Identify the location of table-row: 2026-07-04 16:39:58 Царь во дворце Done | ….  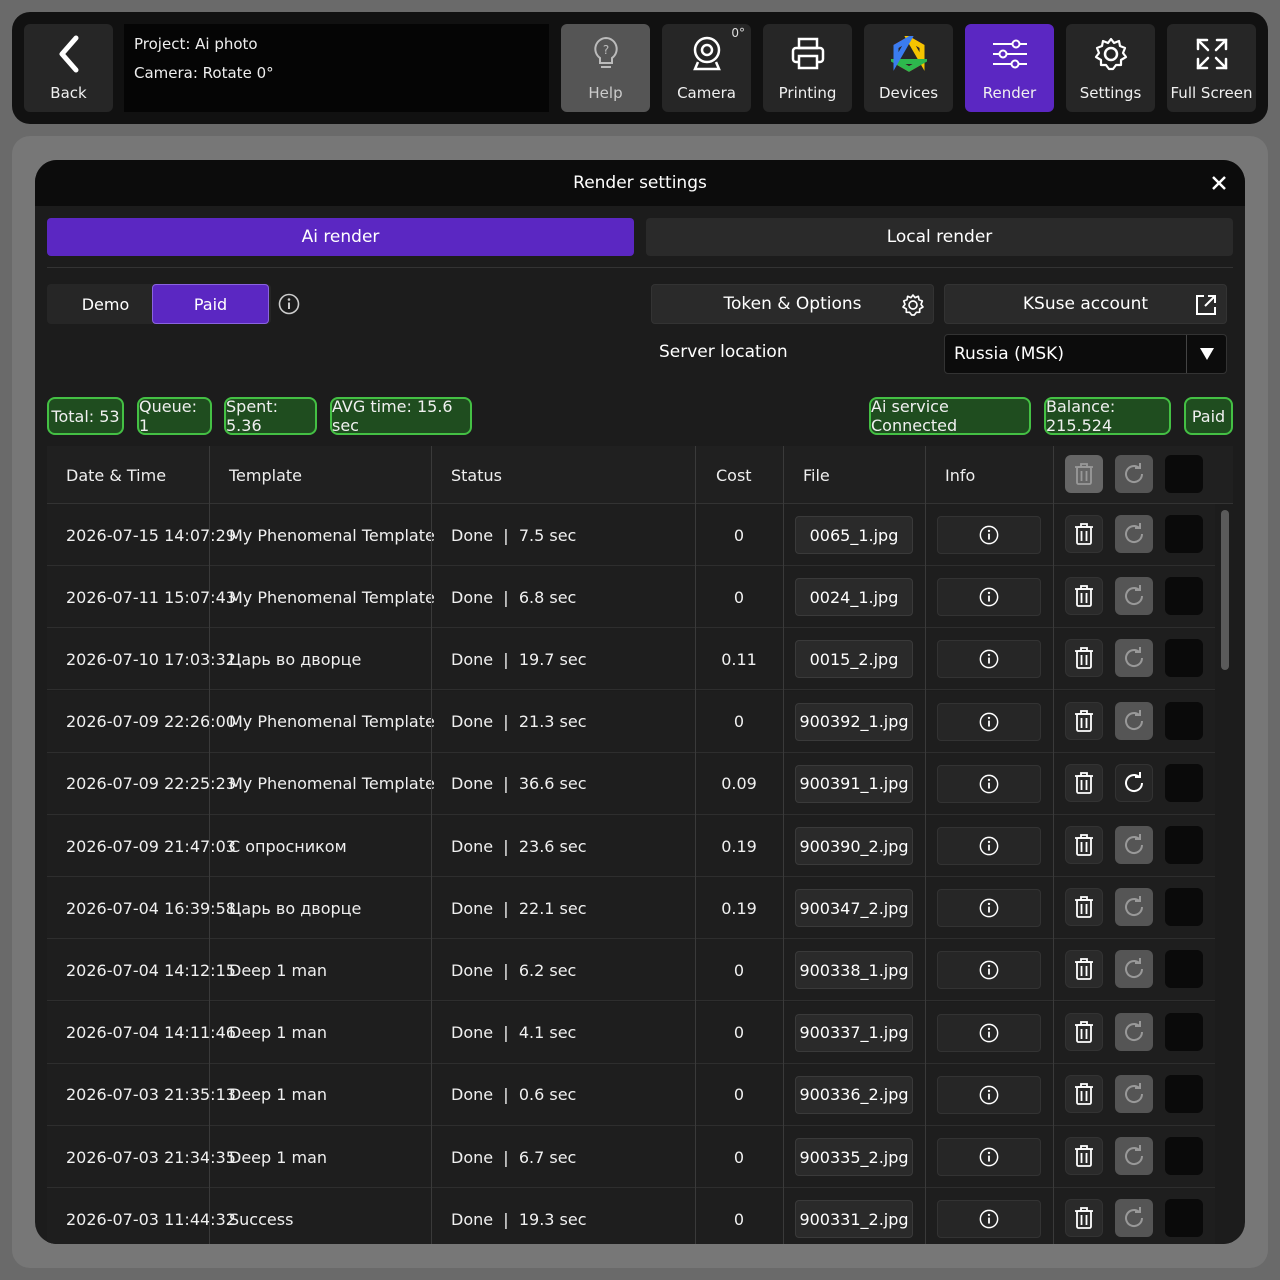
(631, 908).